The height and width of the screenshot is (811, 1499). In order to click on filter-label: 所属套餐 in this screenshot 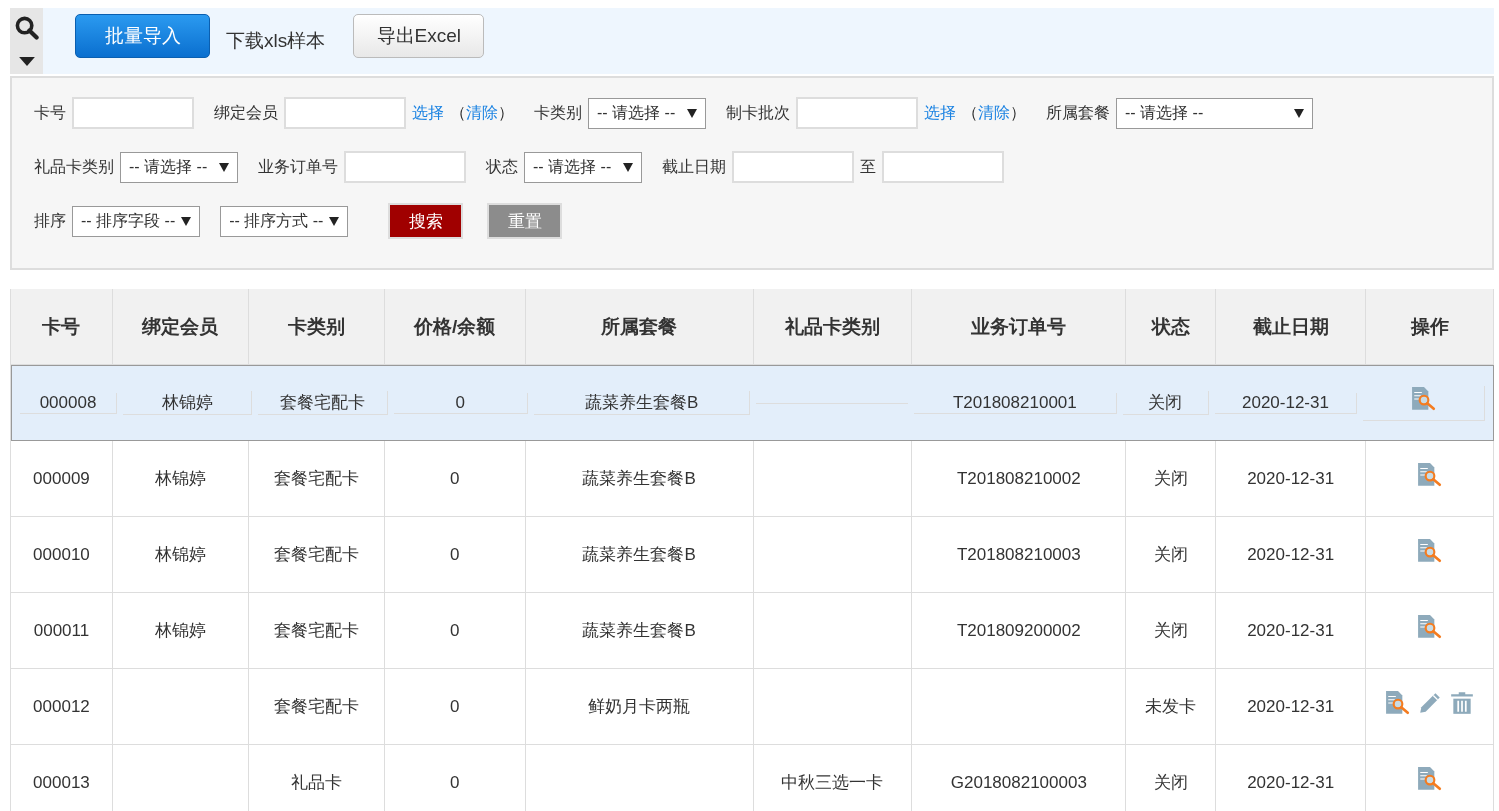, I will do `click(1078, 112)`.